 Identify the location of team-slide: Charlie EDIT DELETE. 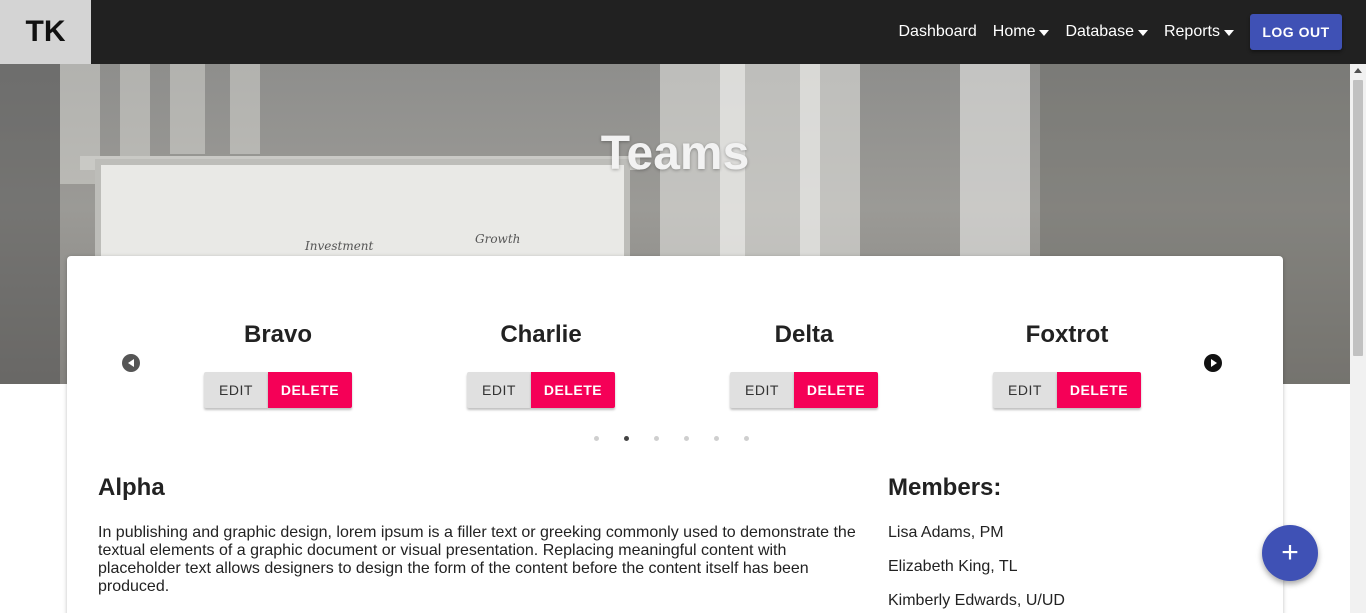
(541, 364).